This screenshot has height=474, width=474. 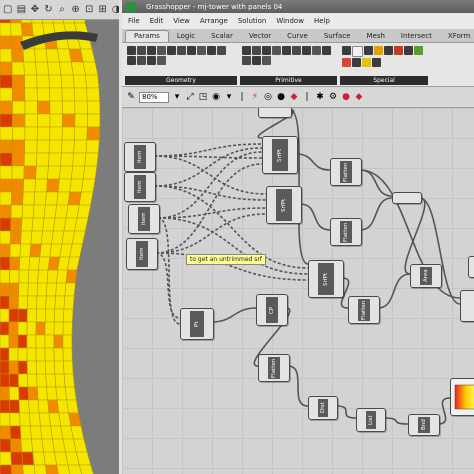 I want to click on color-preview-icon: ◆, so click(x=359, y=97).